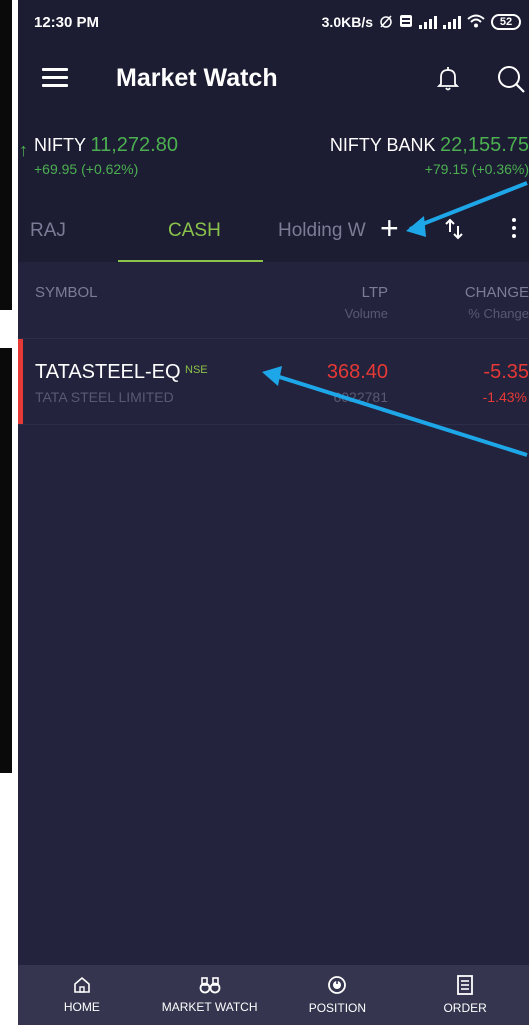 Image resolution: width=529 pixels, height=1025 pixels. Describe the element at coordinates (273, 300) in the screenshot. I see `column-headers: SYMBOL LTP Volume CHANGE % Change` at that location.